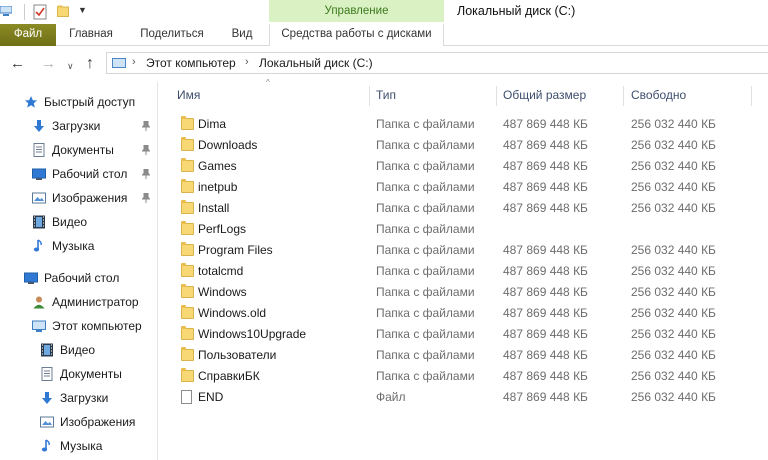 This screenshot has height=460, width=768. Describe the element at coordinates (93, 126) in the screenshot. I see `sidebar-item-downloads: Загрузки` at that location.